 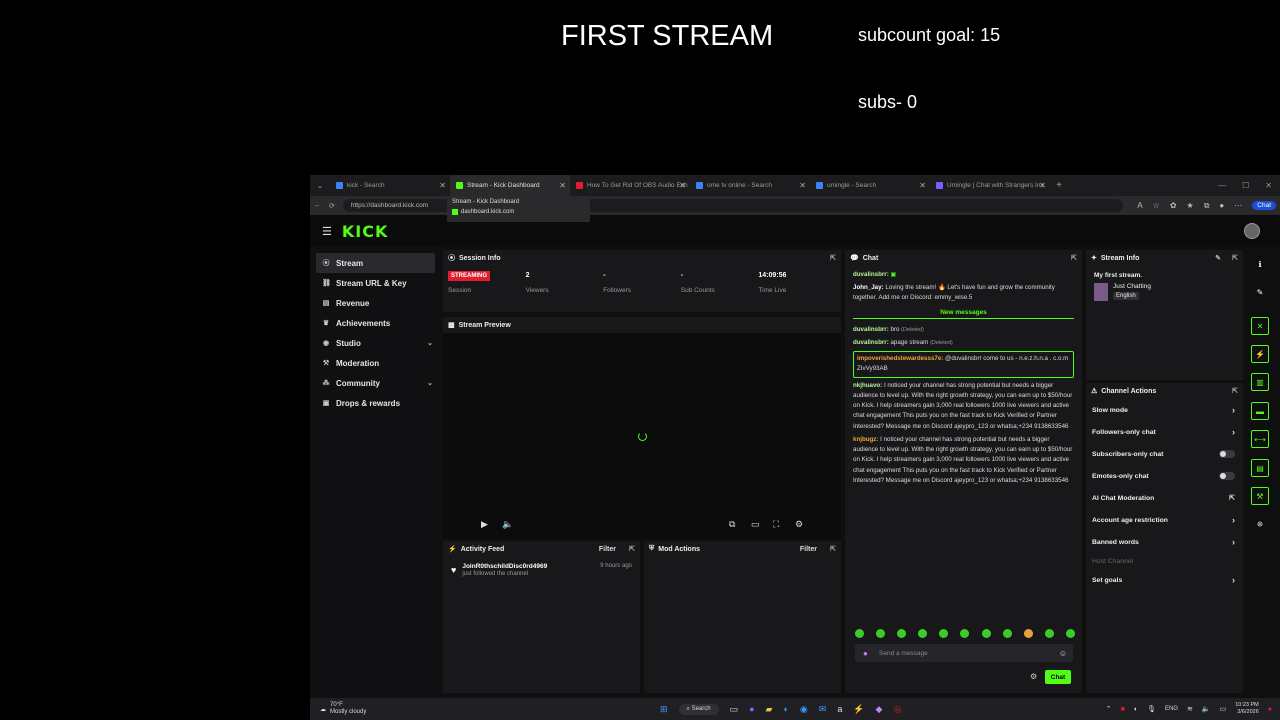 I want to click on collections-icon: ⧉, so click(x=1207, y=206).